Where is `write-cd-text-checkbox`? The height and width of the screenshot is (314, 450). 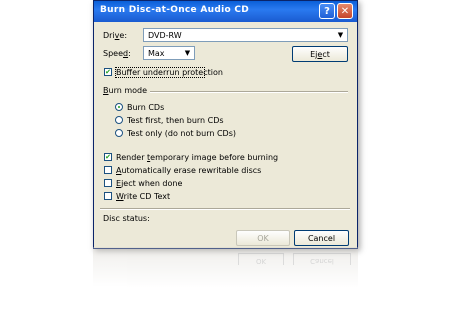 write-cd-text-checkbox is located at coordinates (108, 196).